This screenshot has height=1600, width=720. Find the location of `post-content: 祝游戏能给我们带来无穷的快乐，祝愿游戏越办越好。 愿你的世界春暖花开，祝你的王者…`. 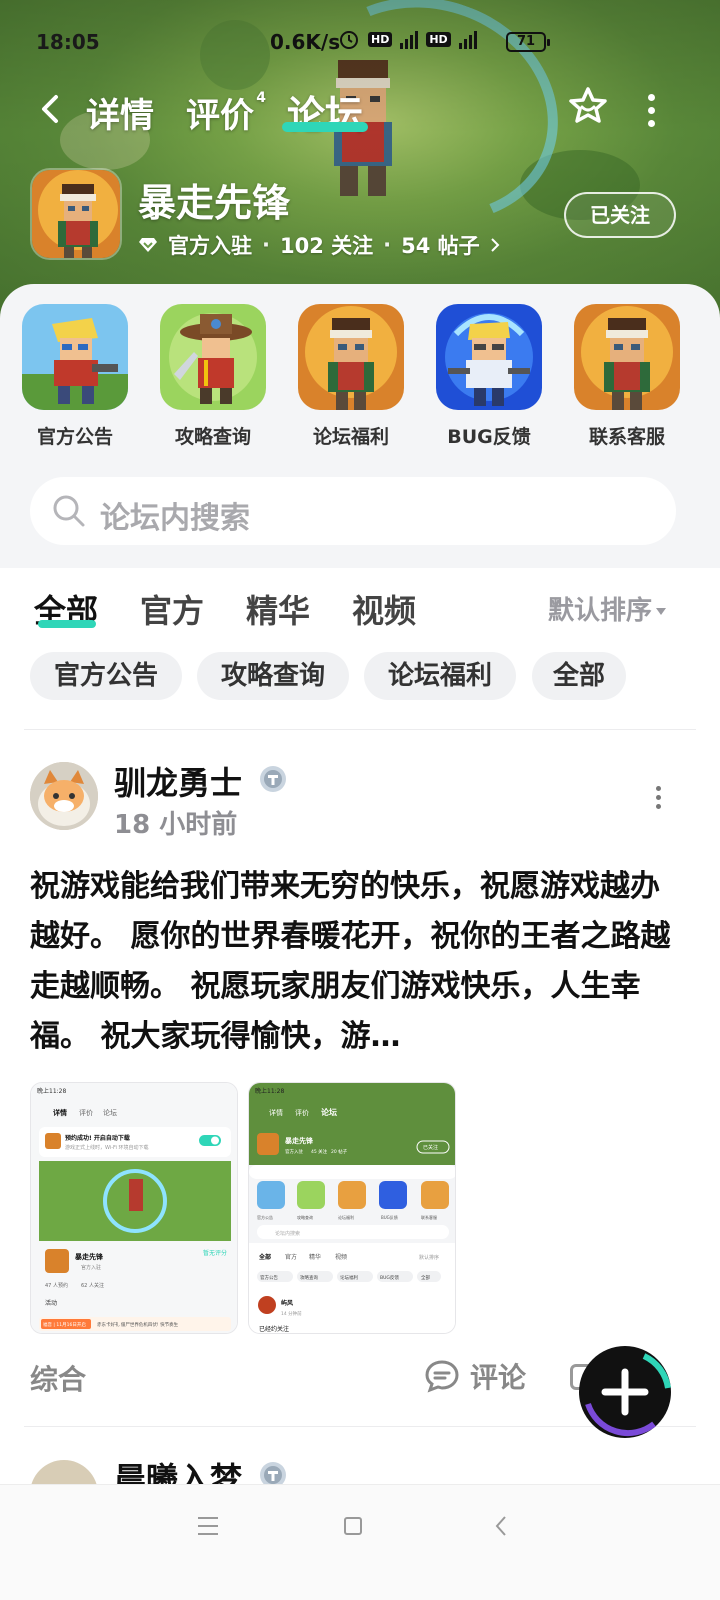

post-content: 祝游戏能给我们带来无穷的快乐，祝愿游戏越办越好。 愿你的世界春暖花开，祝你的王者… is located at coordinates (355, 962).